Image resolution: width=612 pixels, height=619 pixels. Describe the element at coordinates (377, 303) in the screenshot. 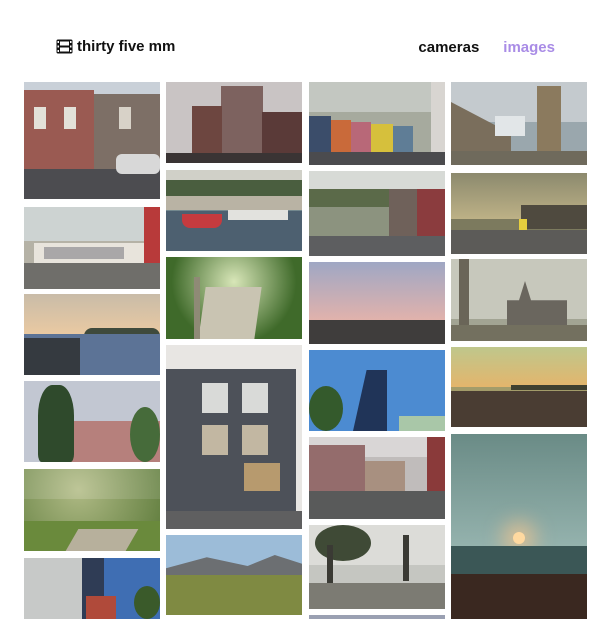

I see `photo-pink-sky-rocks` at that location.